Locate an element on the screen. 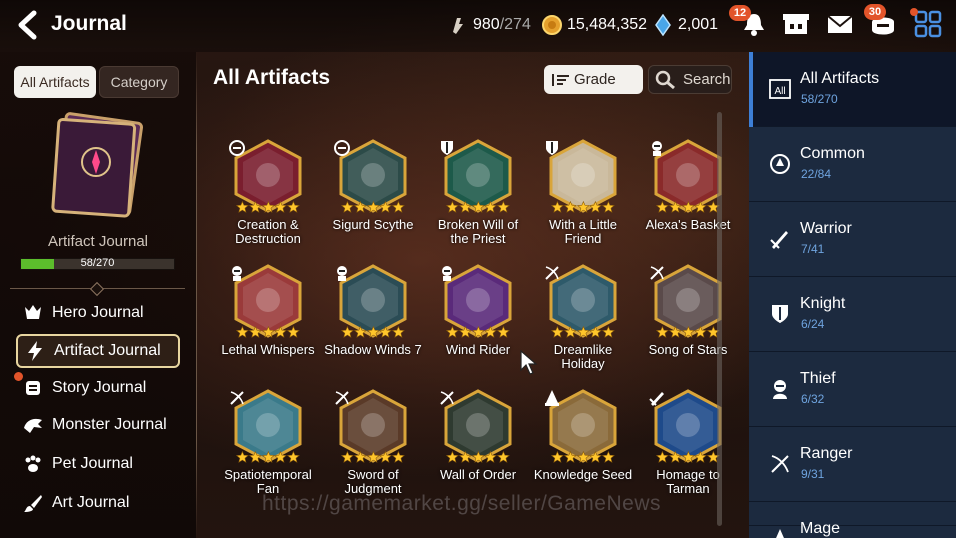 The image size is (956, 538). category-tab-all-artifacts: All All Artifacts 58/270 is located at coordinates (852, 89).